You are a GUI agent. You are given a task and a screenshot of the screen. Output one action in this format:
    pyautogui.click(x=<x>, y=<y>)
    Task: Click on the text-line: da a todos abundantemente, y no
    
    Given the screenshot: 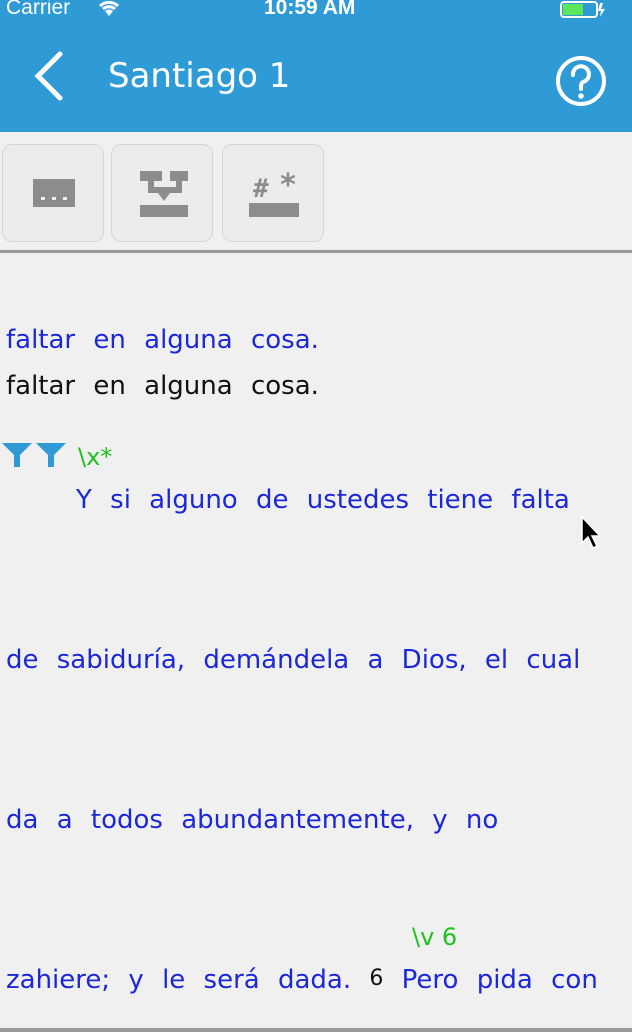 What is the action you would take?
    pyautogui.click(x=252, y=820)
    